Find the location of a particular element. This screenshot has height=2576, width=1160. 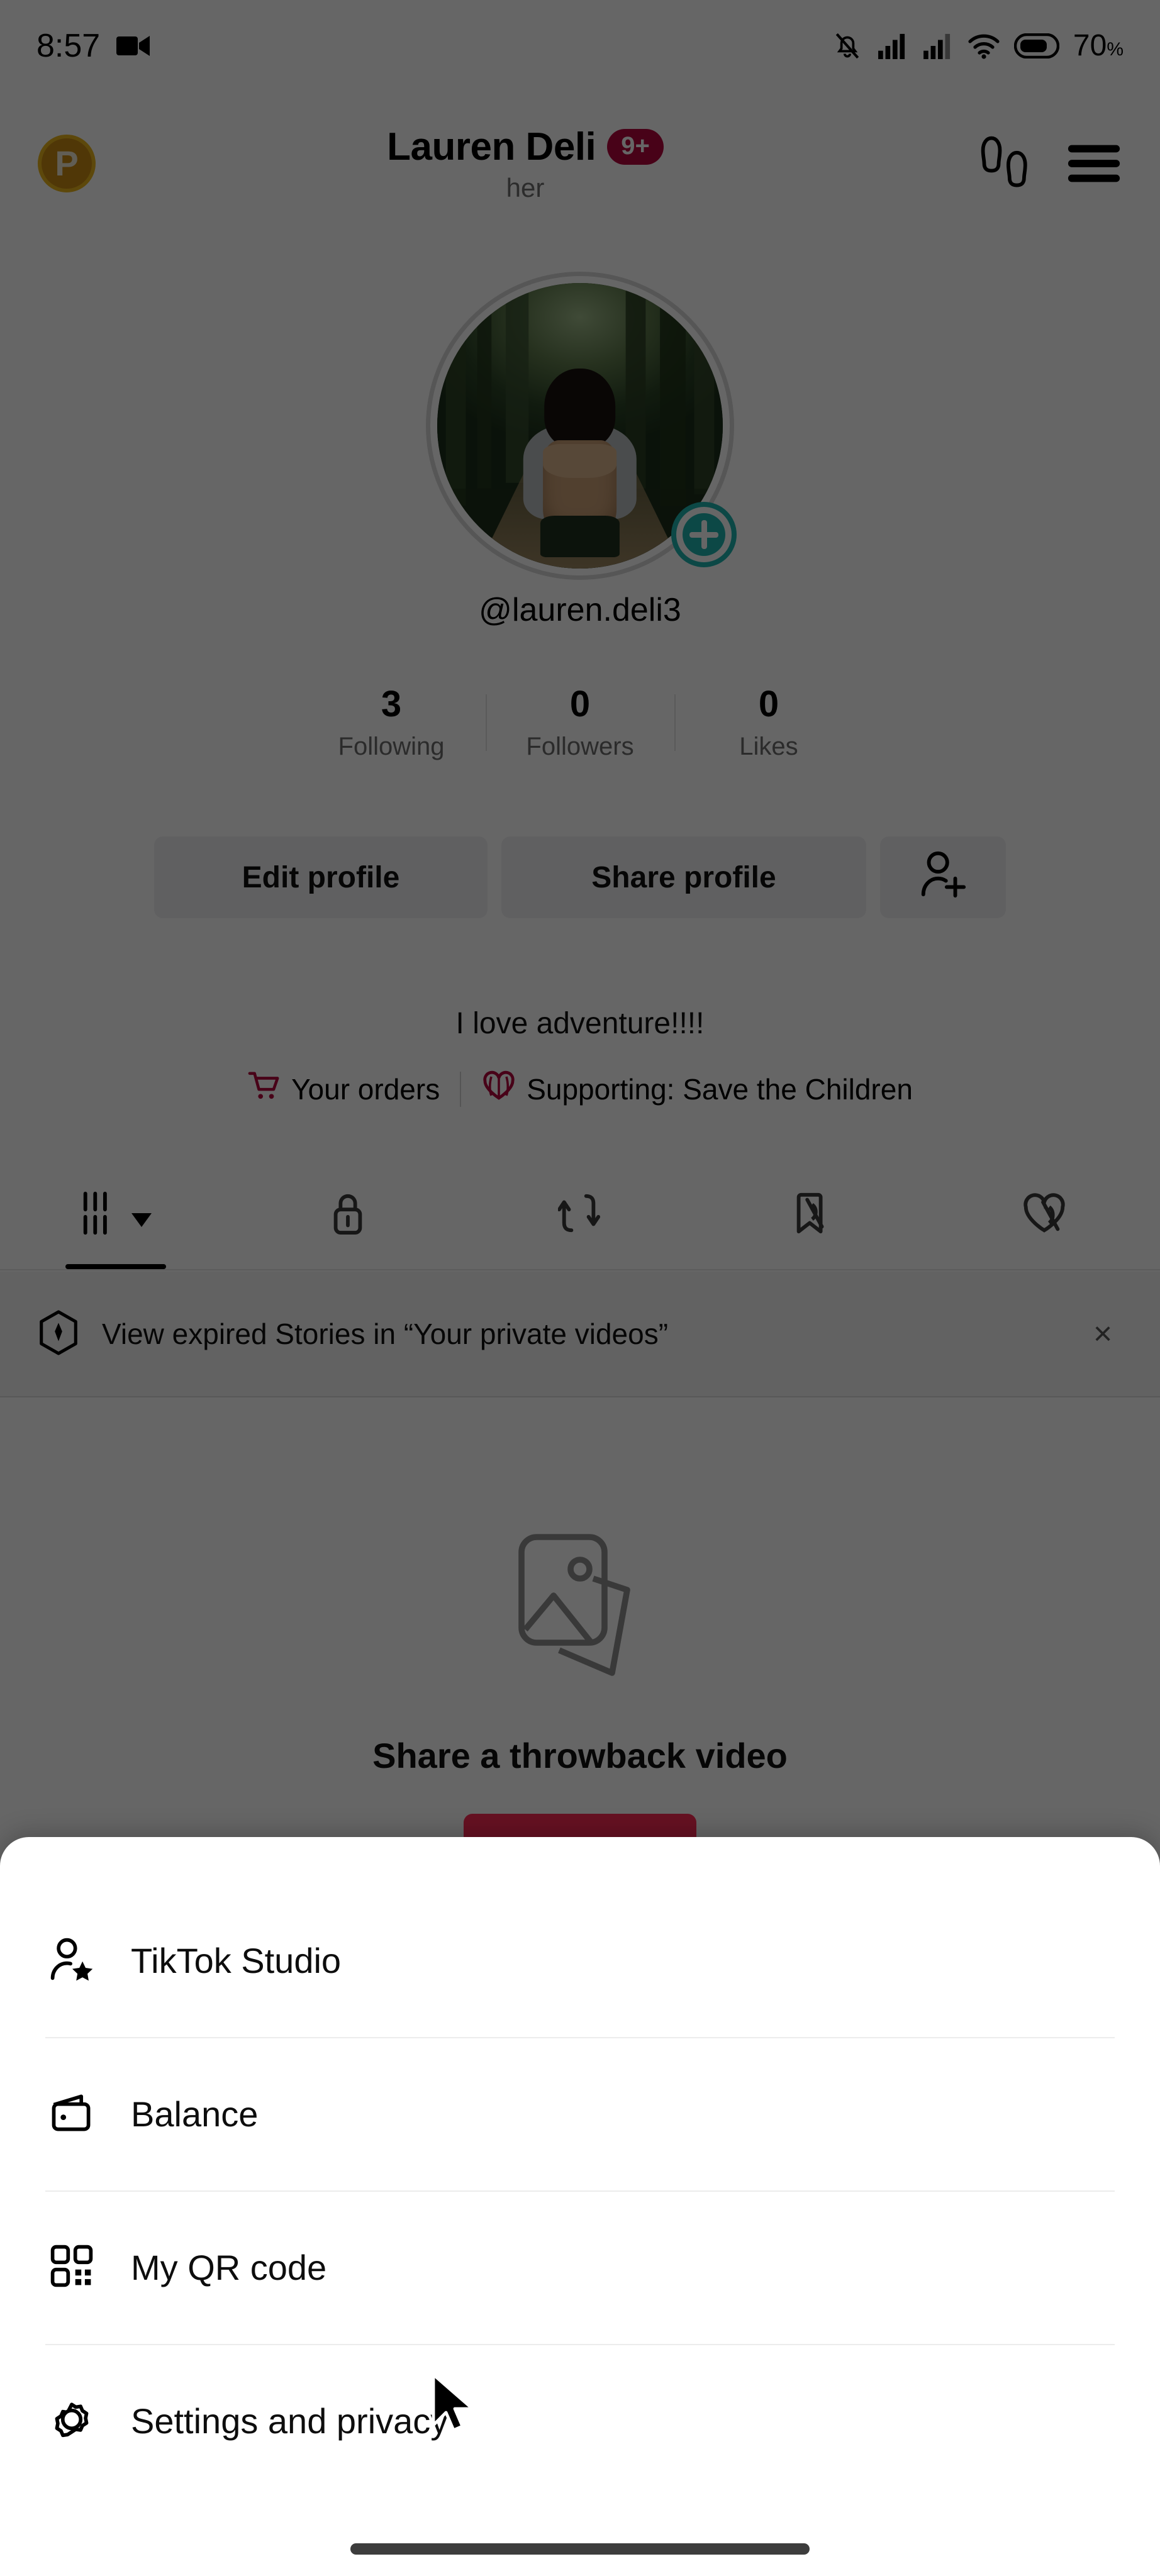

tab-favorites is located at coordinates (812, 1213).